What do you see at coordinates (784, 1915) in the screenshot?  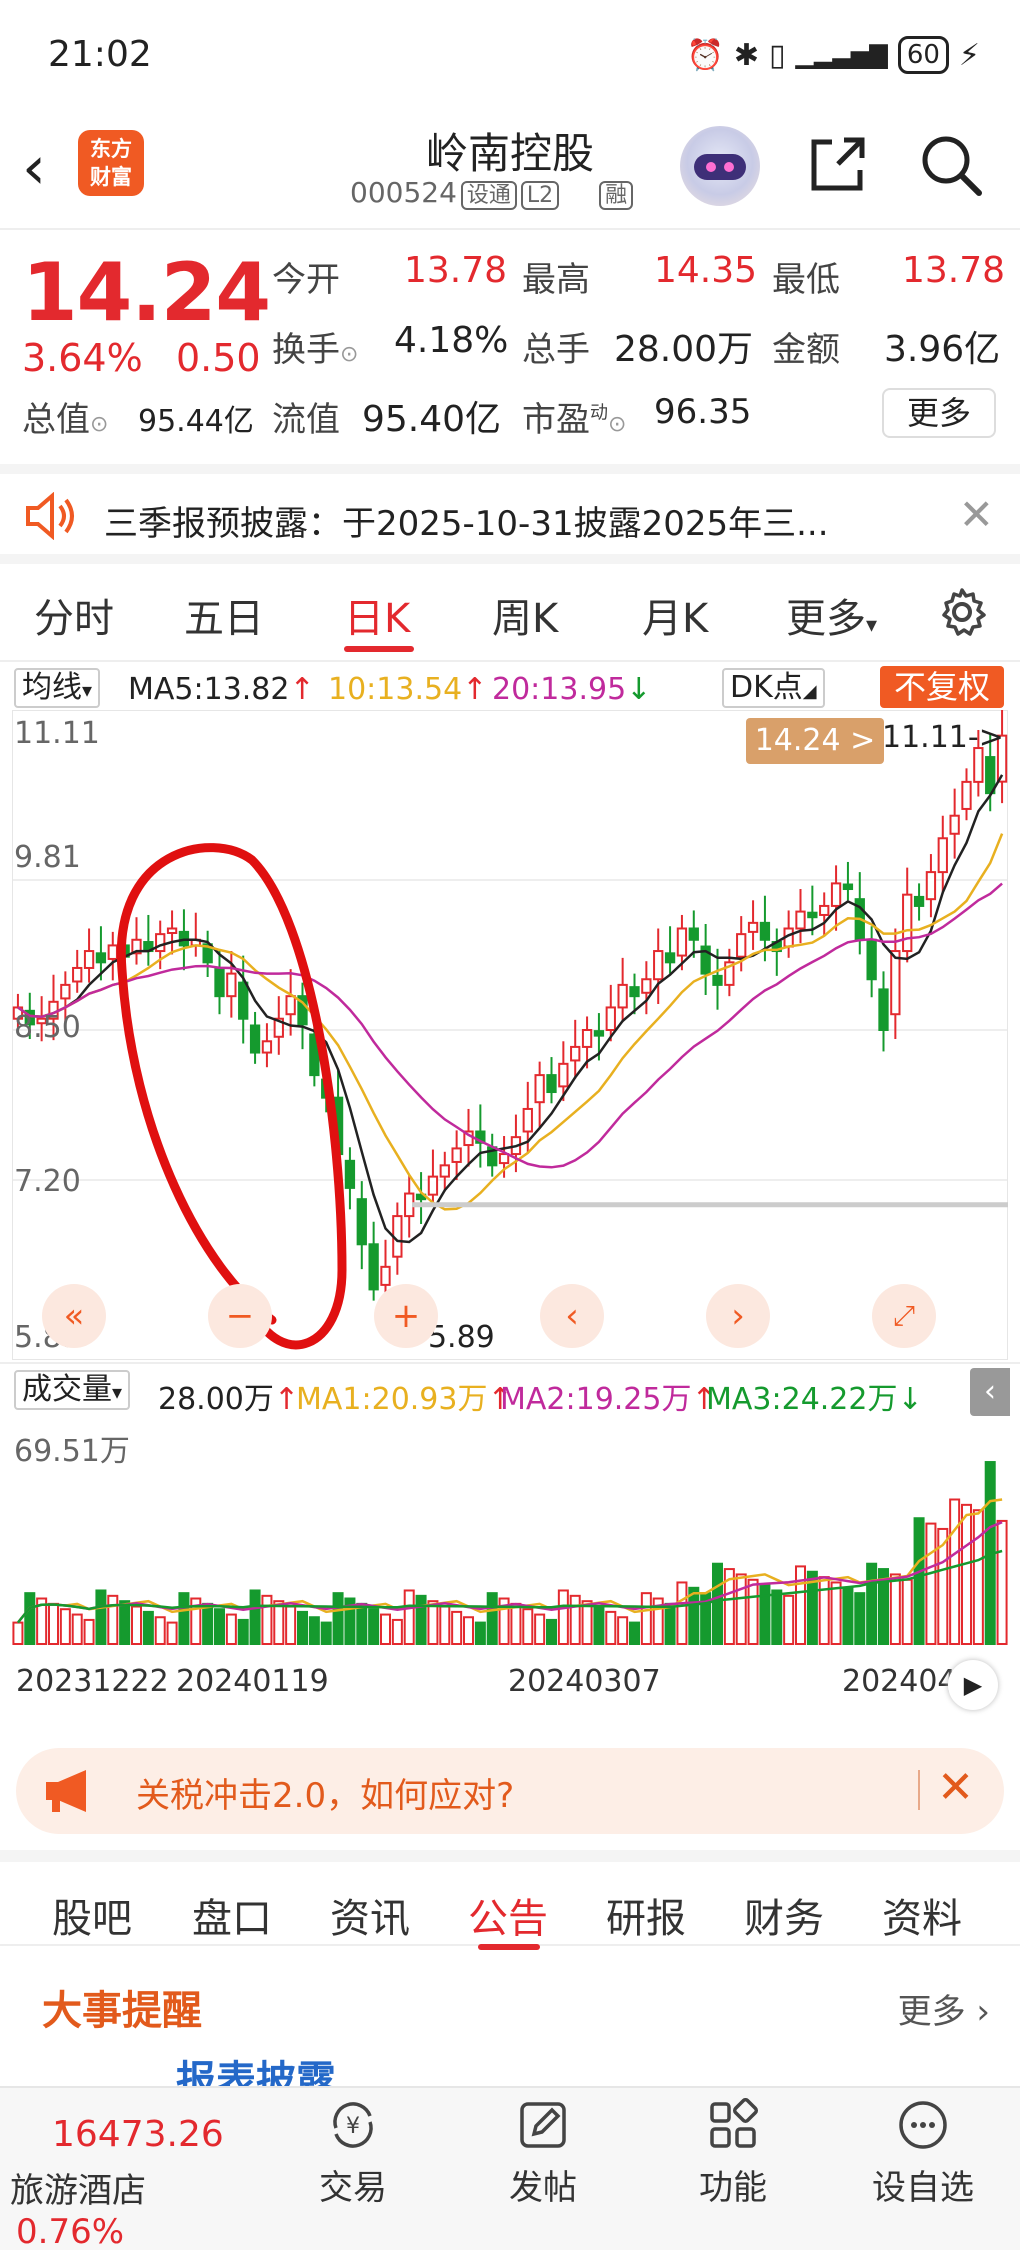 I see `tab-finance: 财务` at bounding box center [784, 1915].